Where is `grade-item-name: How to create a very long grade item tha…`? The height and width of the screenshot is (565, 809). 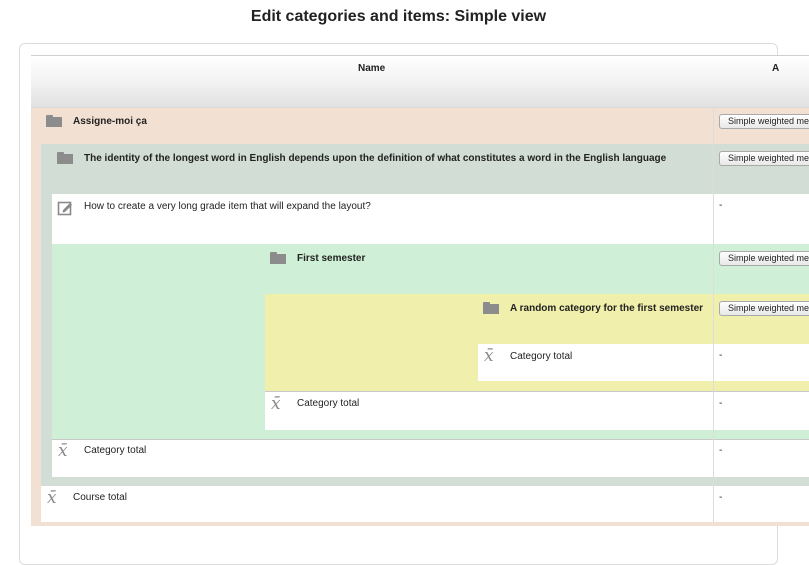 grade-item-name: How to create a very long grade item tha… is located at coordinates (227, 206).